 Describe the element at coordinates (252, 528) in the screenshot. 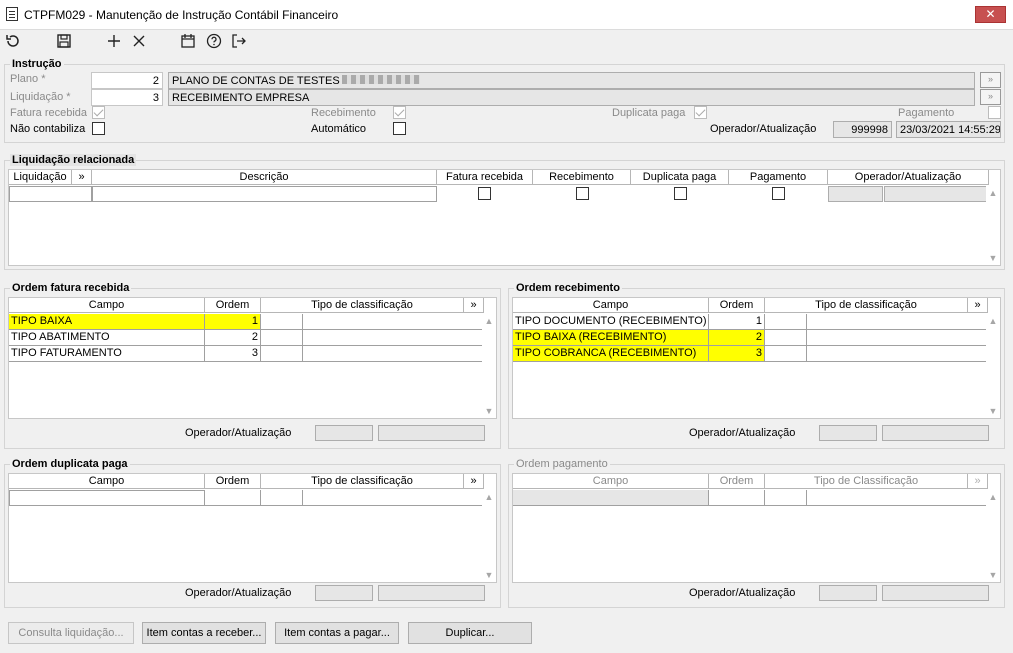

I see `ordem-duplicata-grid: Campo Ordem Tipo de classificação » ▲ ▼` at that location.